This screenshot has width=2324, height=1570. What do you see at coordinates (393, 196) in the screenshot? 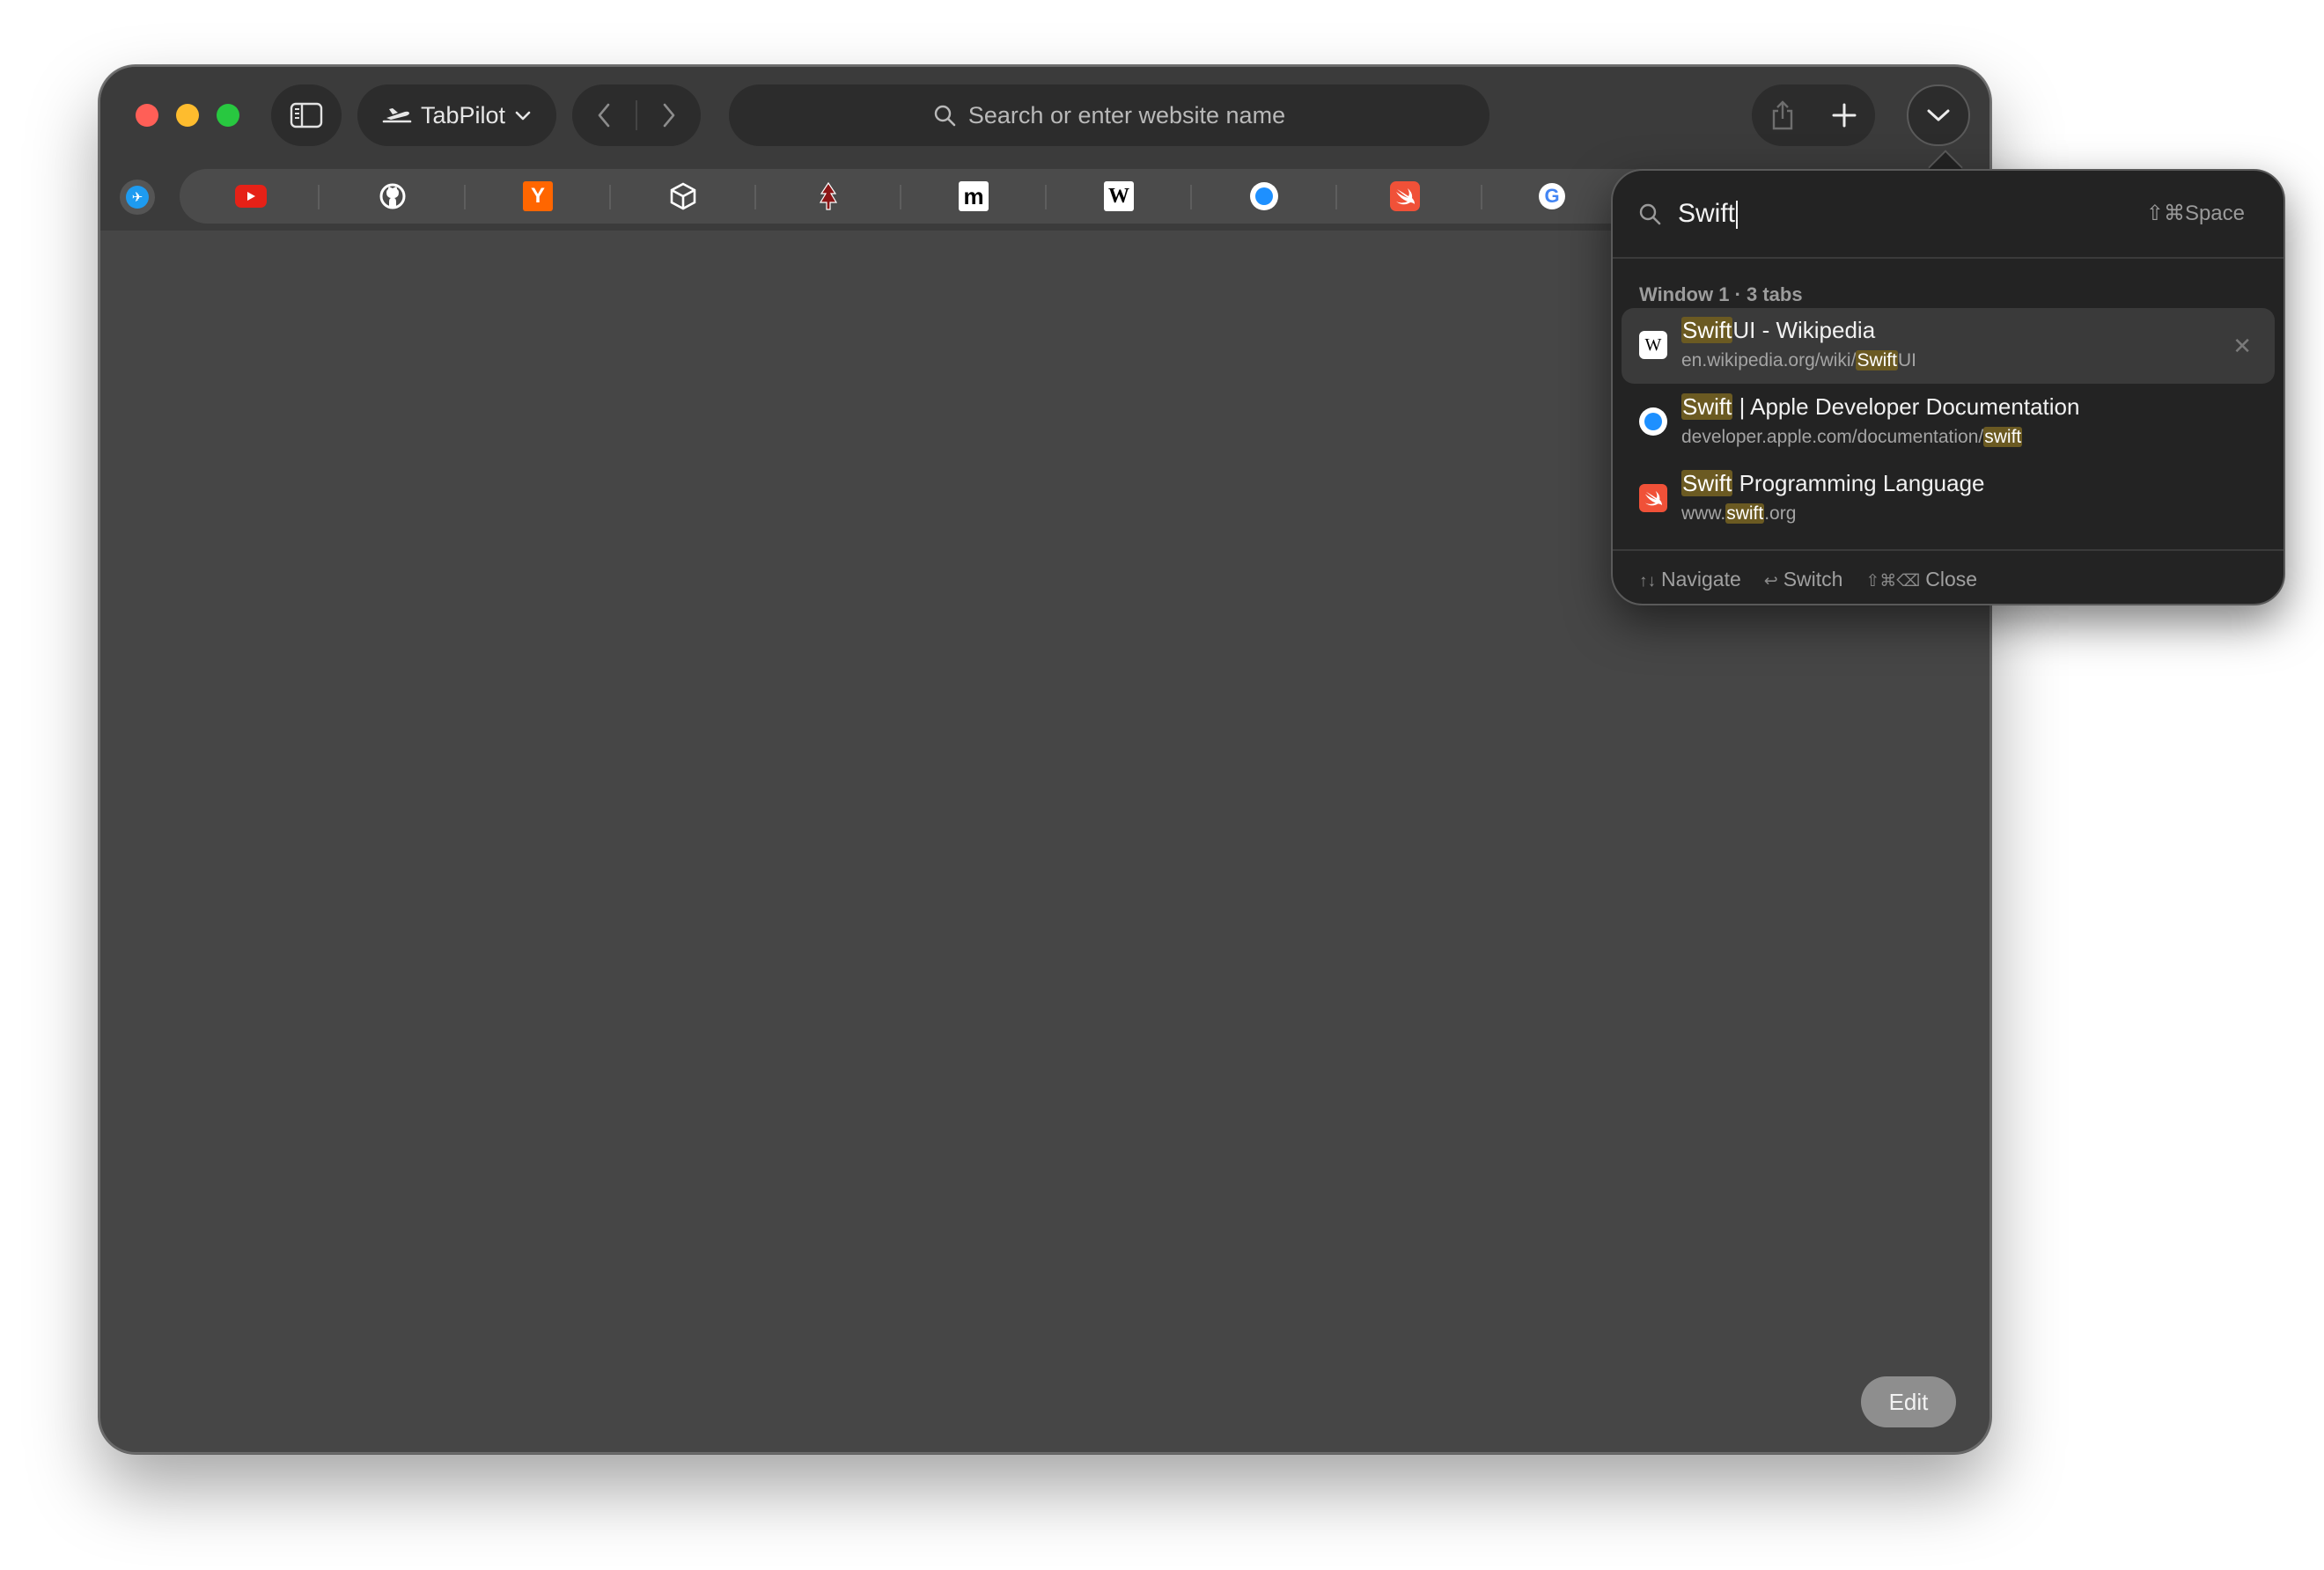
I see `github-favorite-icon` at bounding box center [393, 196].